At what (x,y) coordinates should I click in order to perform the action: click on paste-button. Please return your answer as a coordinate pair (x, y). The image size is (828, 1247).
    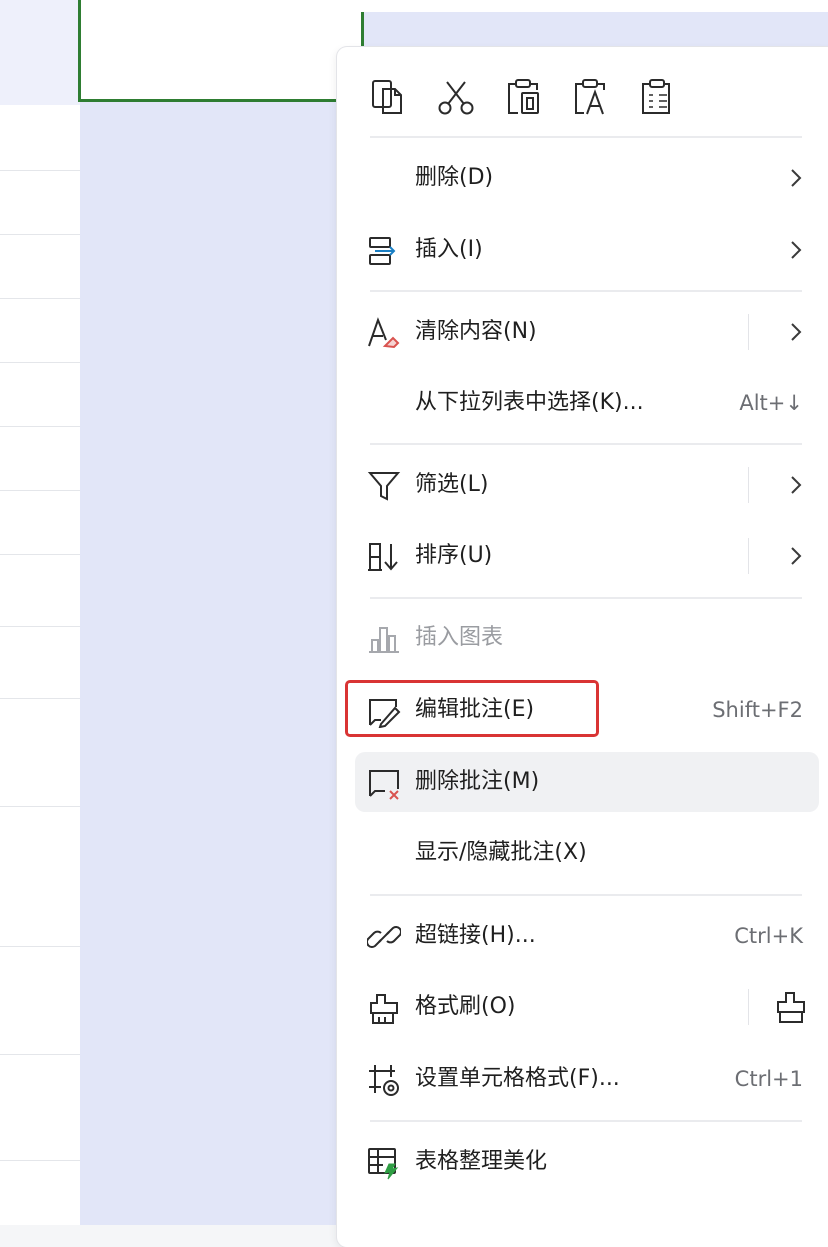
    Looking at the image, I should click on (523, 97).